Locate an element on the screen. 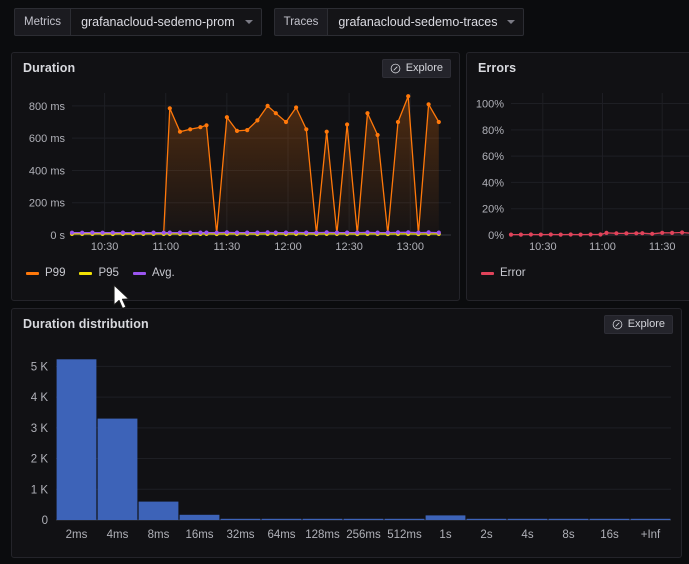  svg-text: 0 s is located at coordinates (57, 236).